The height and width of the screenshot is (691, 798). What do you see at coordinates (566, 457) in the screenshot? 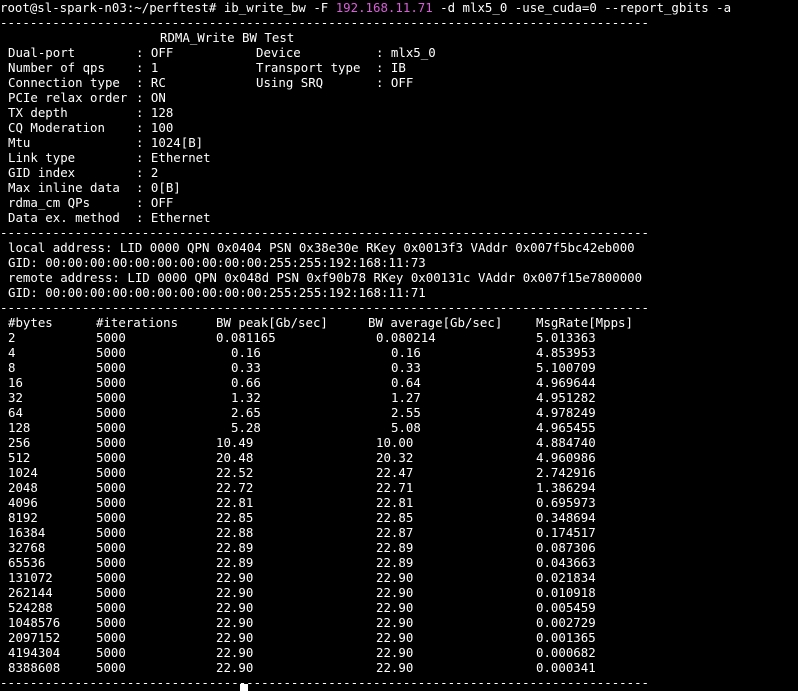
I see `row-msgrate: 4.960986` at bounding box center [566, 457].